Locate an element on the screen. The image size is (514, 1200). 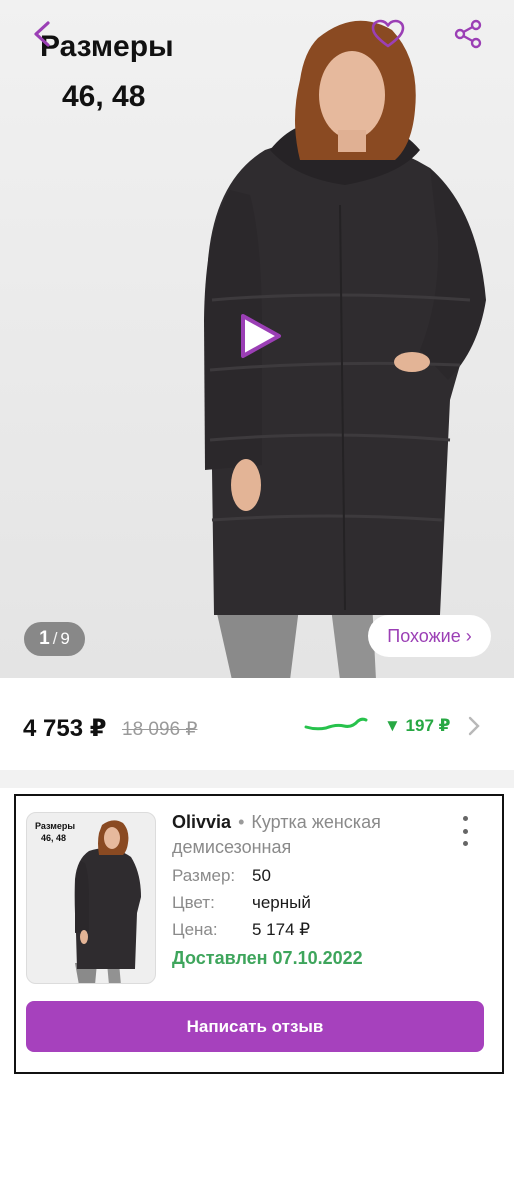
write-review-button: Написать отзыв is located at coordinates (255, 1026).